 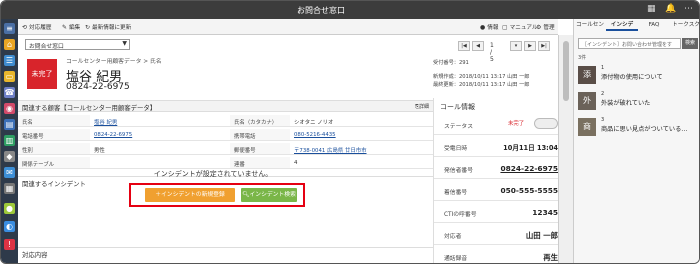 What do you see at coordinates (112, 28) in the screenshot?
I see `refresh-label: 最新情報に更新` at bounding box center [112, 28].